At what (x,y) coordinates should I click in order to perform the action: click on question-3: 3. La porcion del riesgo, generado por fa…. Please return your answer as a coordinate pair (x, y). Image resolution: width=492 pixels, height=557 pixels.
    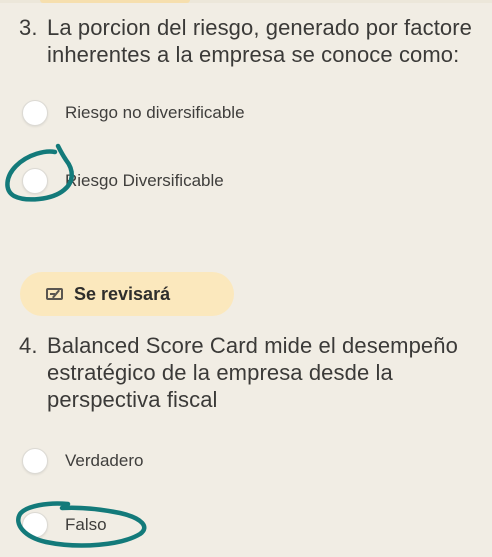
    Looking at the image, I should click on (245, 41).